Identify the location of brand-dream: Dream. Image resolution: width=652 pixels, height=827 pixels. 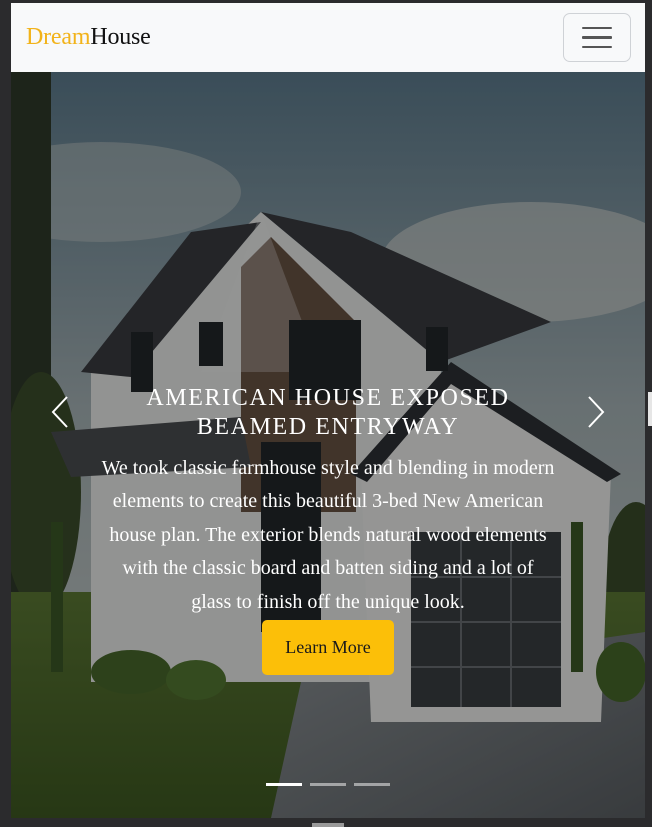
(58, 37).